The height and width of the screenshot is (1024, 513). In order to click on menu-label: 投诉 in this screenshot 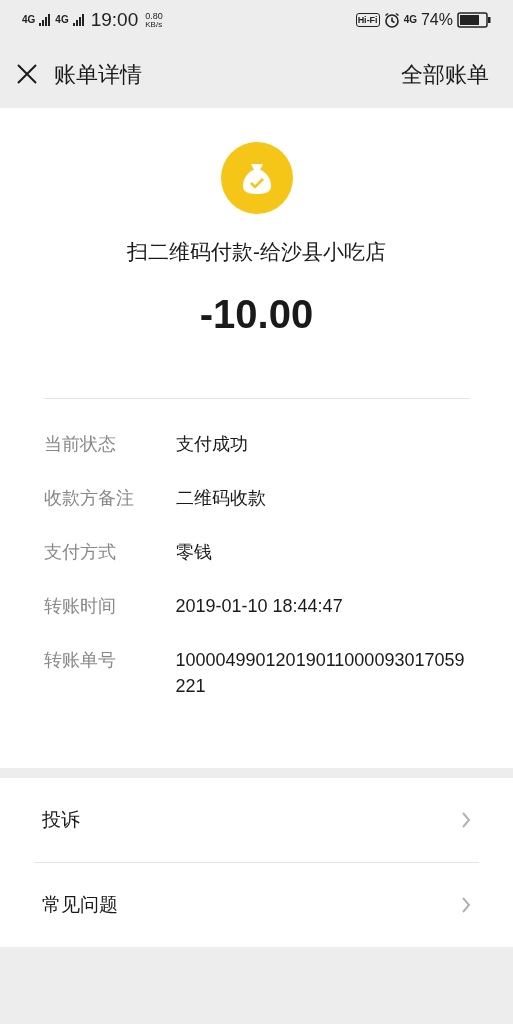, I will do `click(61, 819)`.